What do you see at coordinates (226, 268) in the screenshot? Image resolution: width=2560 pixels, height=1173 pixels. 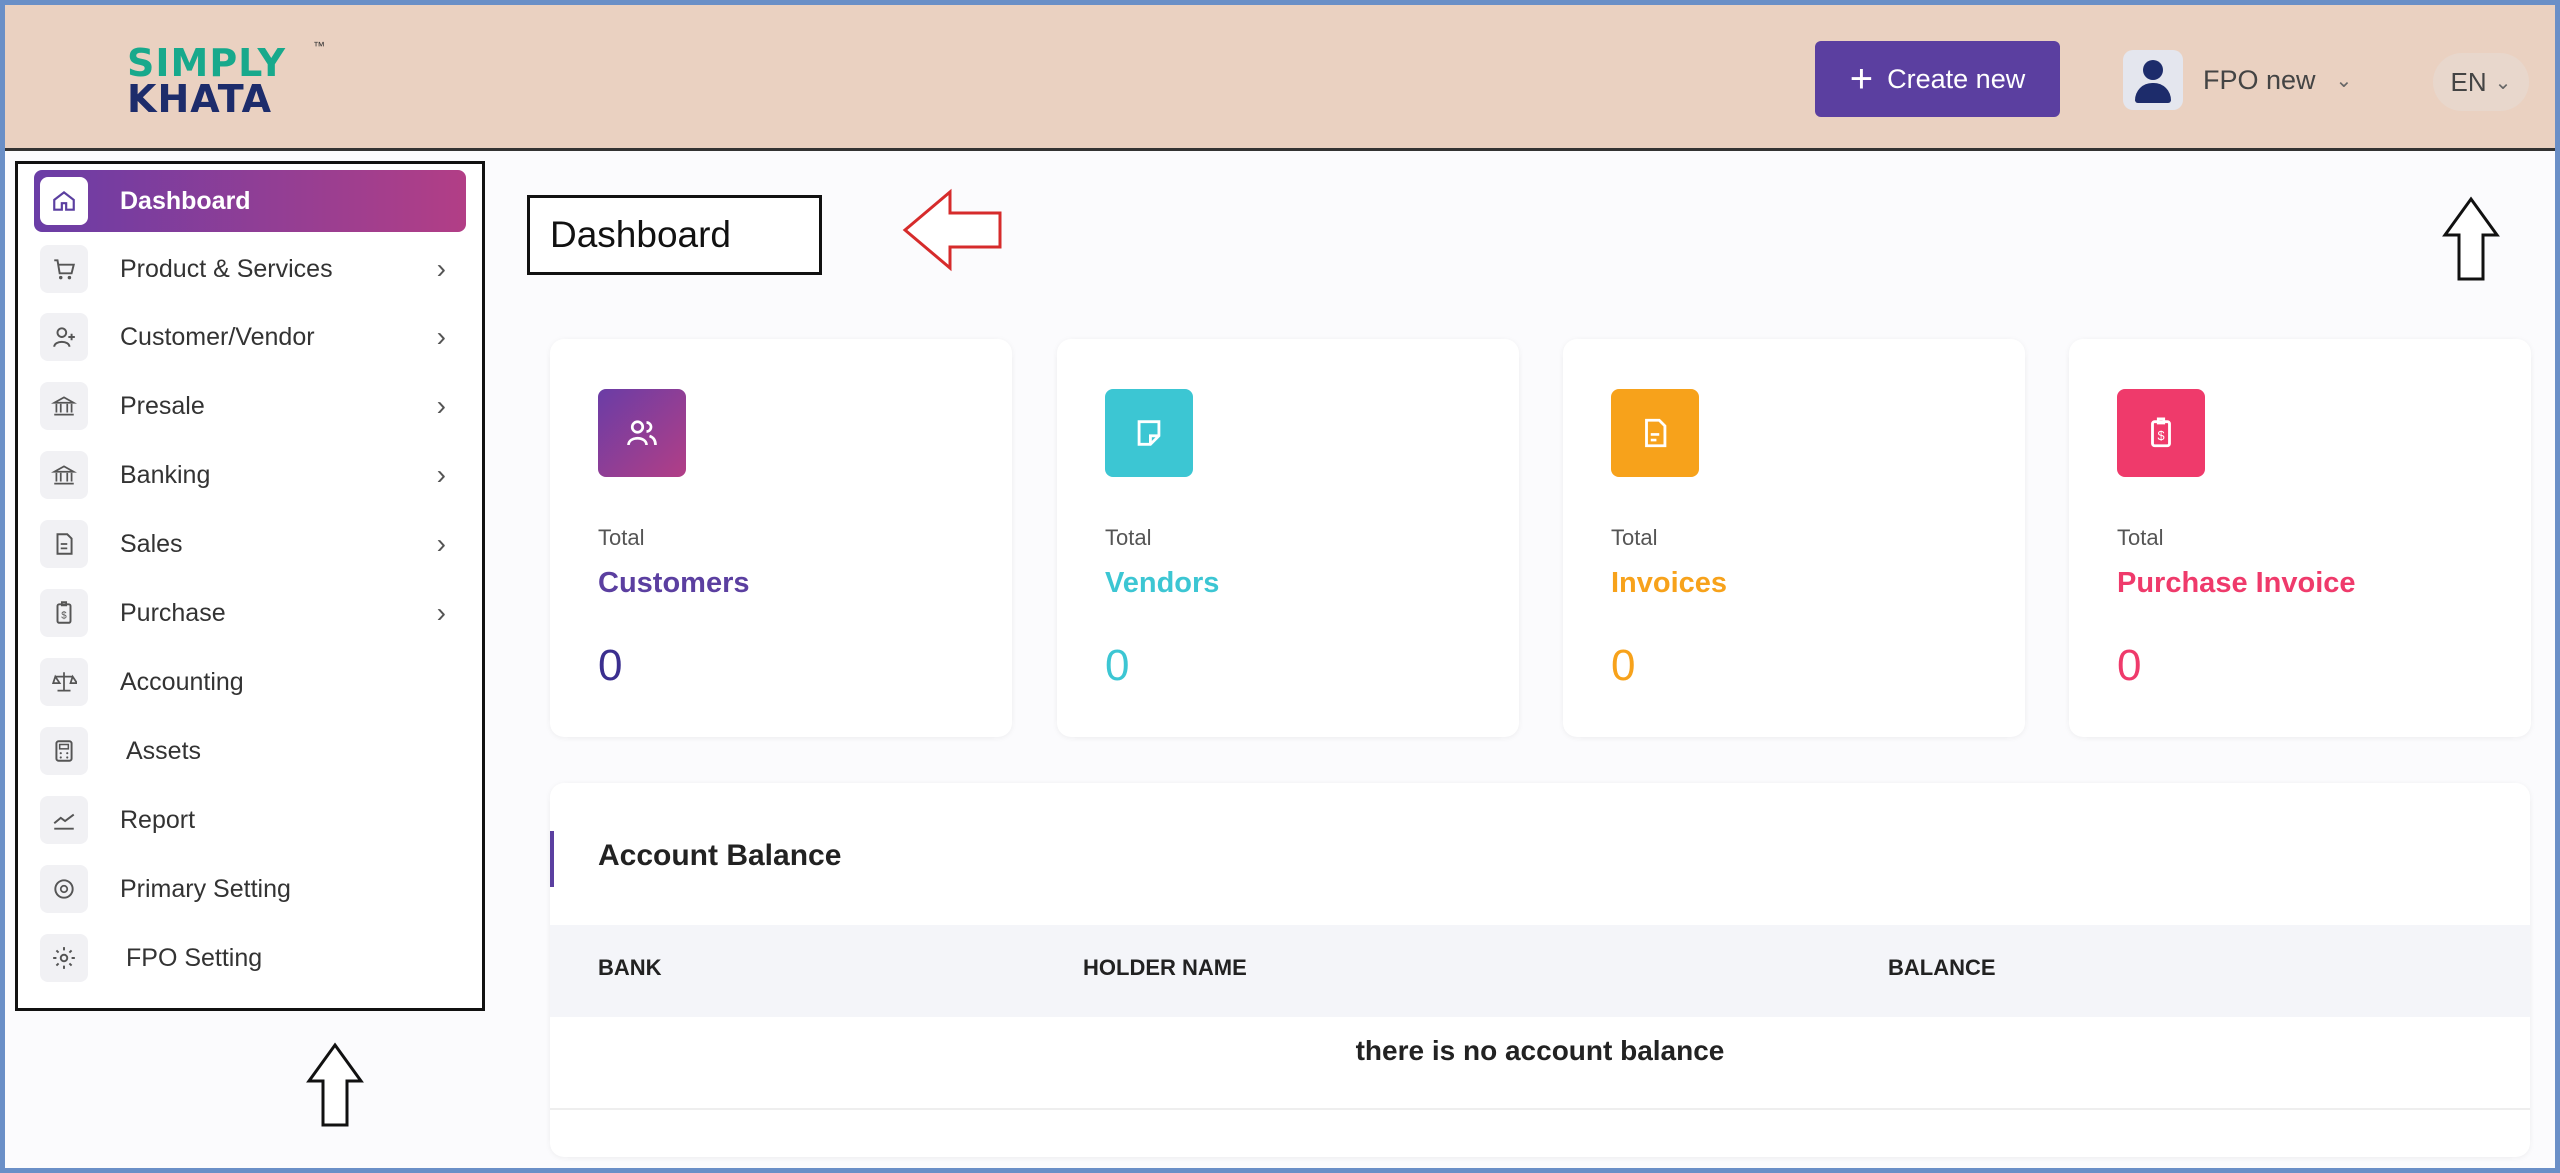 I see `sidebar-item-label: Product & Services` at bounding box center [226, 268].